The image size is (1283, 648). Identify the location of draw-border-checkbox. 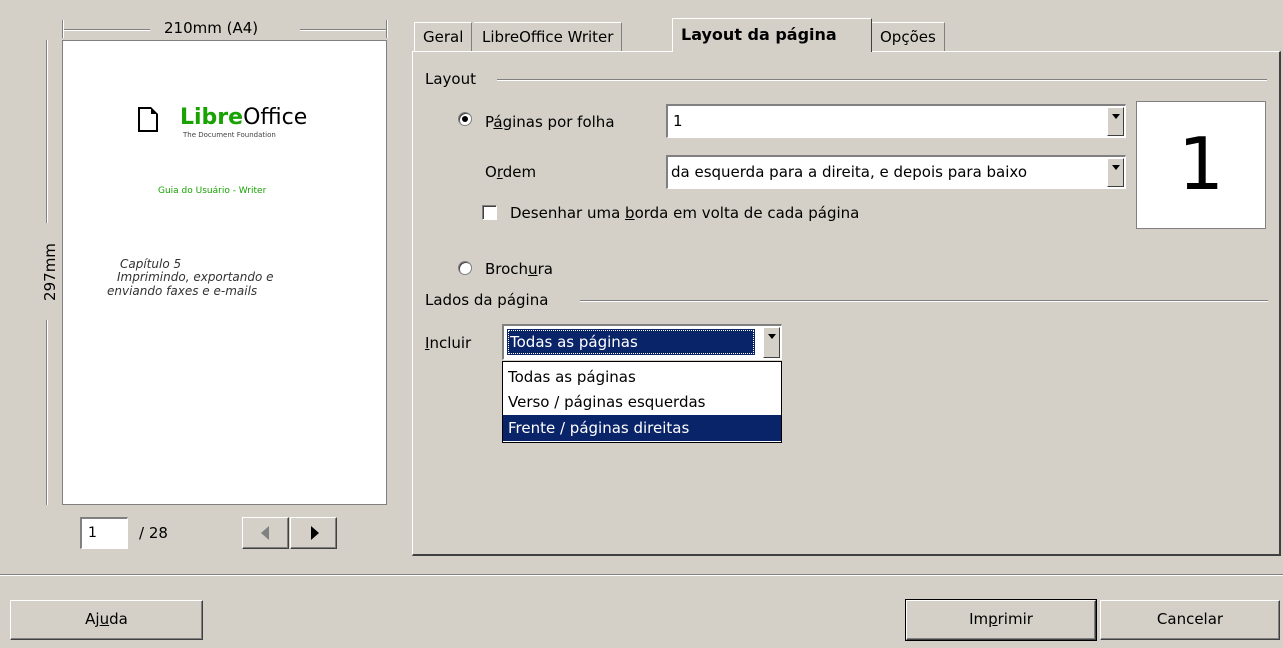
(489, 212).